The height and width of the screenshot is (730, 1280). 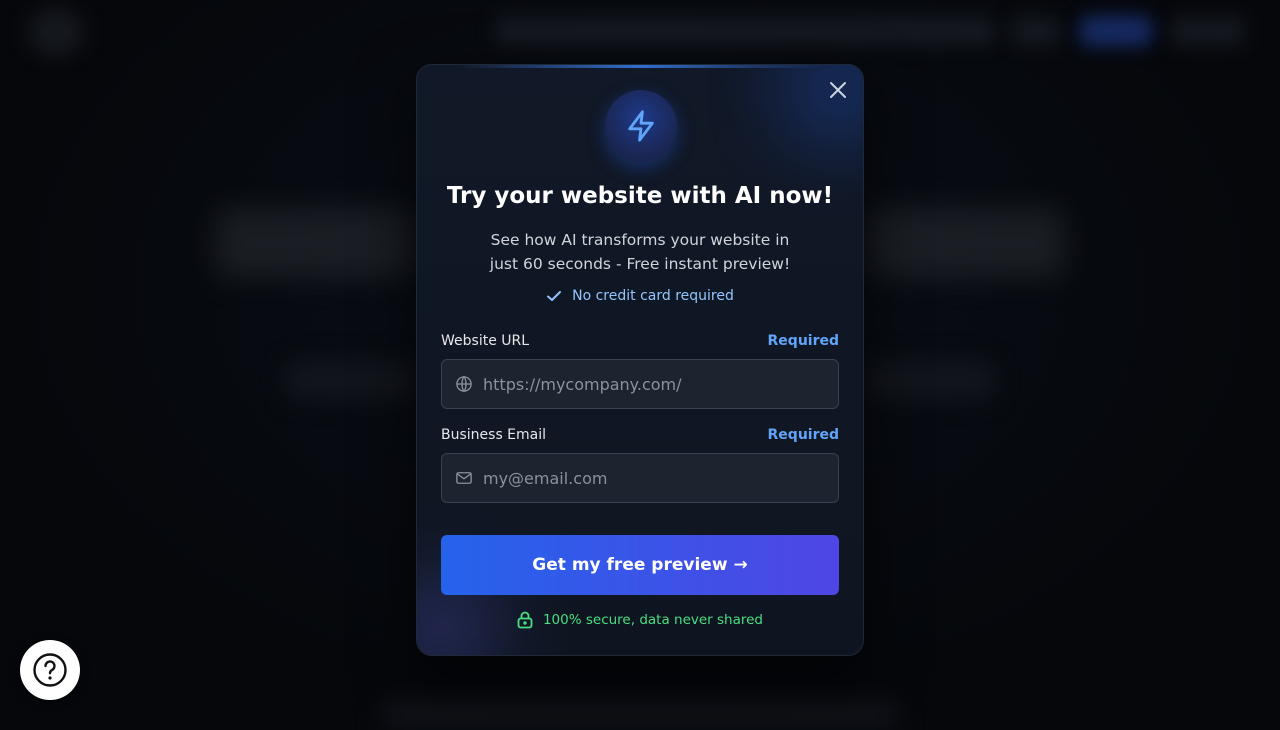 I want to click on blurred-nav-login, so click(x=1207, y=31).